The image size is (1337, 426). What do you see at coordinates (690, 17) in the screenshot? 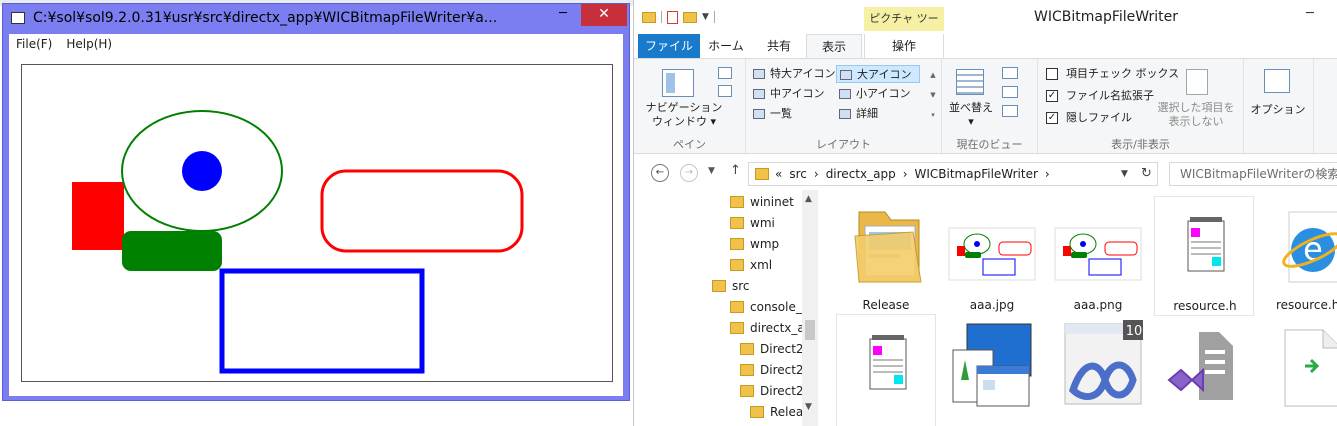
I see `new-folder-icon` at bounding box center [690, 17].